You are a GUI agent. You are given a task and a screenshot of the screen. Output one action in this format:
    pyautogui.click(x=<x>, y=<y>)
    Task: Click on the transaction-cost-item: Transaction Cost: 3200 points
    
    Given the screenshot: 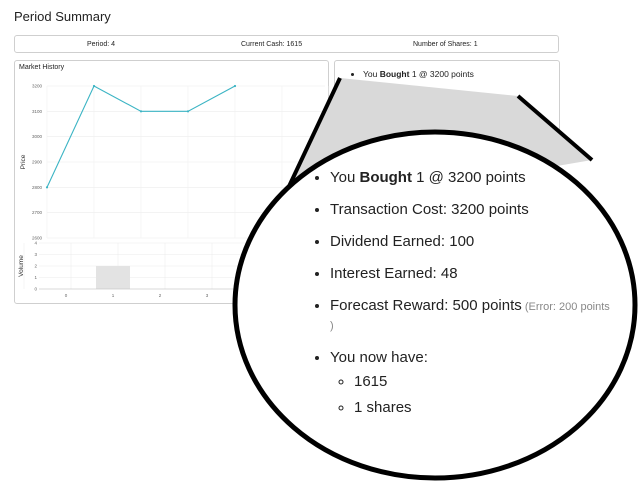 What is the action you would take?
    pyautogui.click(x=419, y=95)
    